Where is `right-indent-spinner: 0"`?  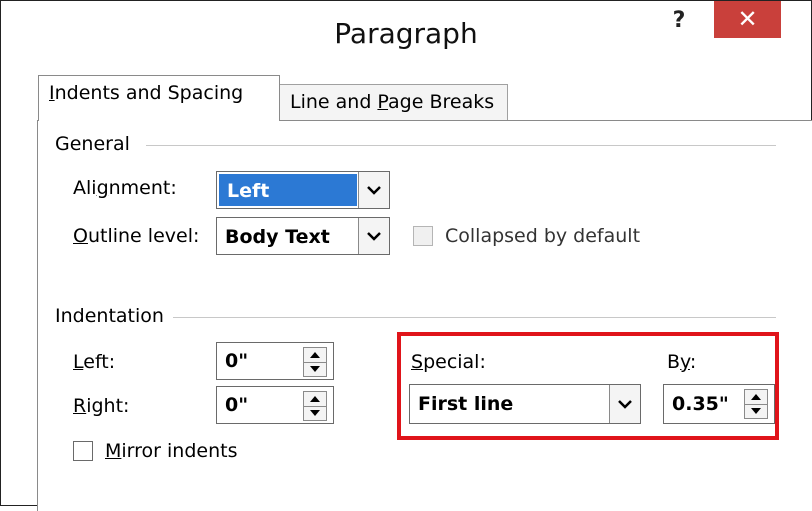
right-indent-spinner: 0" is located at coordinates (275, 405).